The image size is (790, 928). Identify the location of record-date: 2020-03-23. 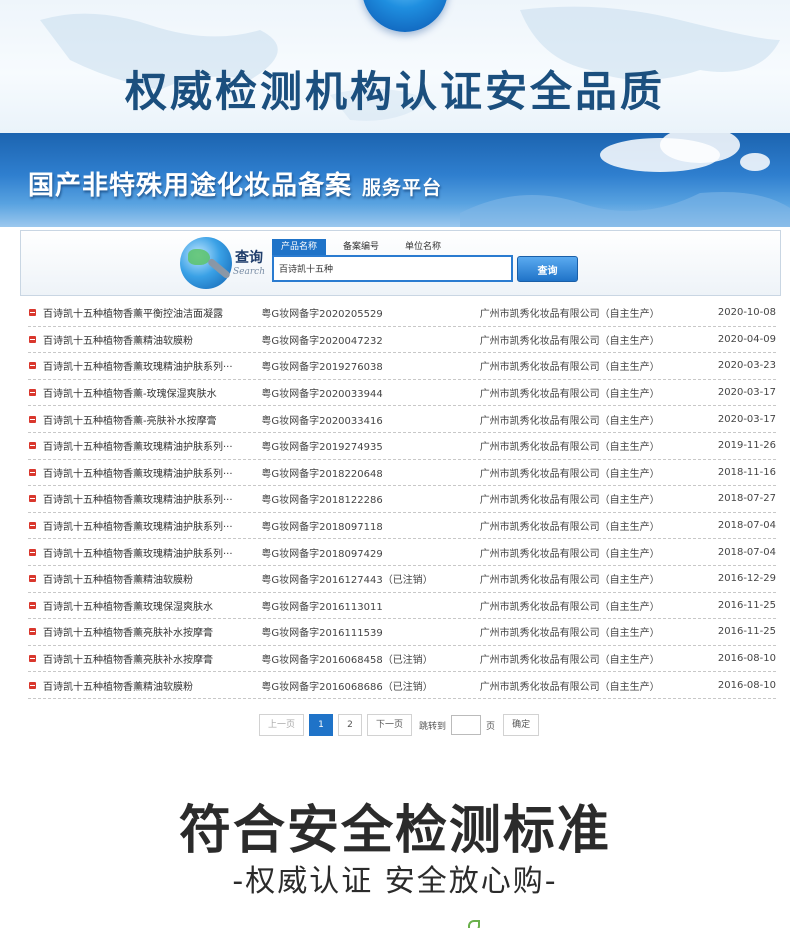
(746, 366).